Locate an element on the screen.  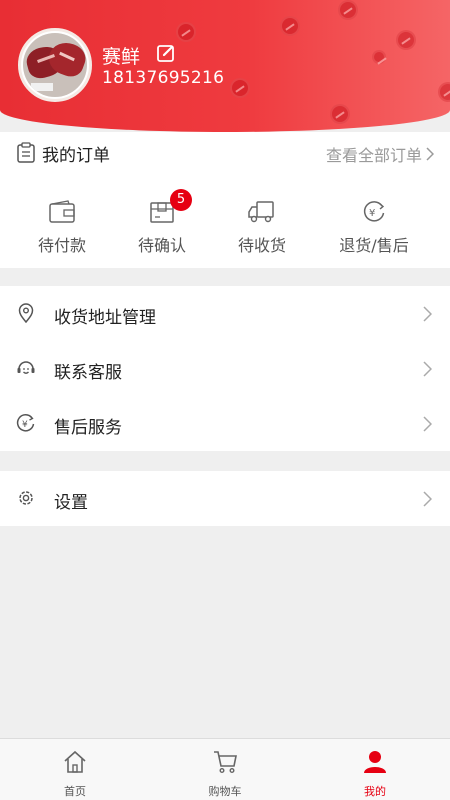
order-status-to-confirm: 5 待确认 is located at coordinates (162, 225).